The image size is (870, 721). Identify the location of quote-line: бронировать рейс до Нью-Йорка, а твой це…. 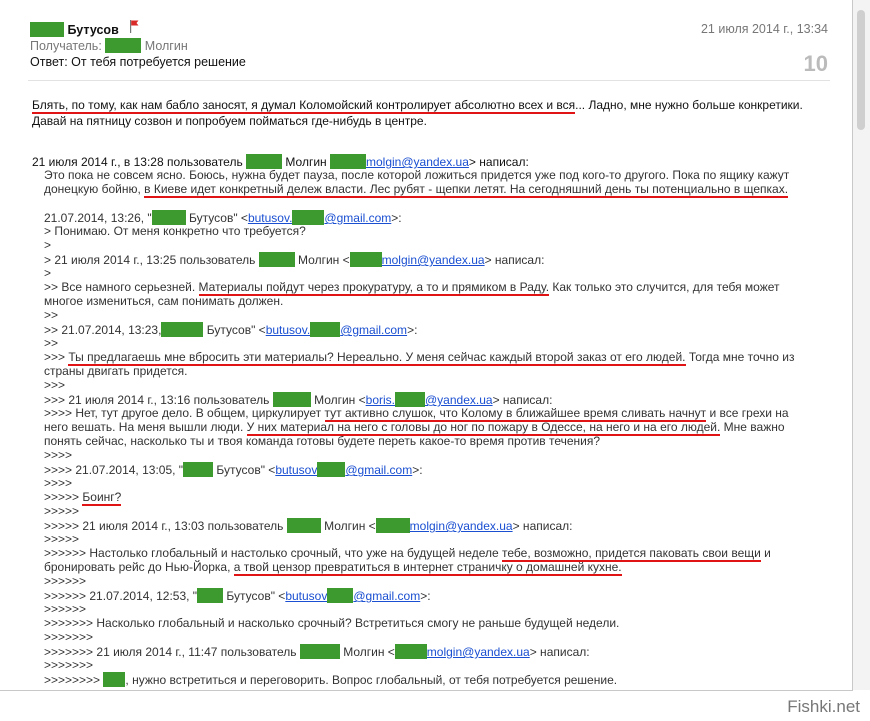
(333, 568).